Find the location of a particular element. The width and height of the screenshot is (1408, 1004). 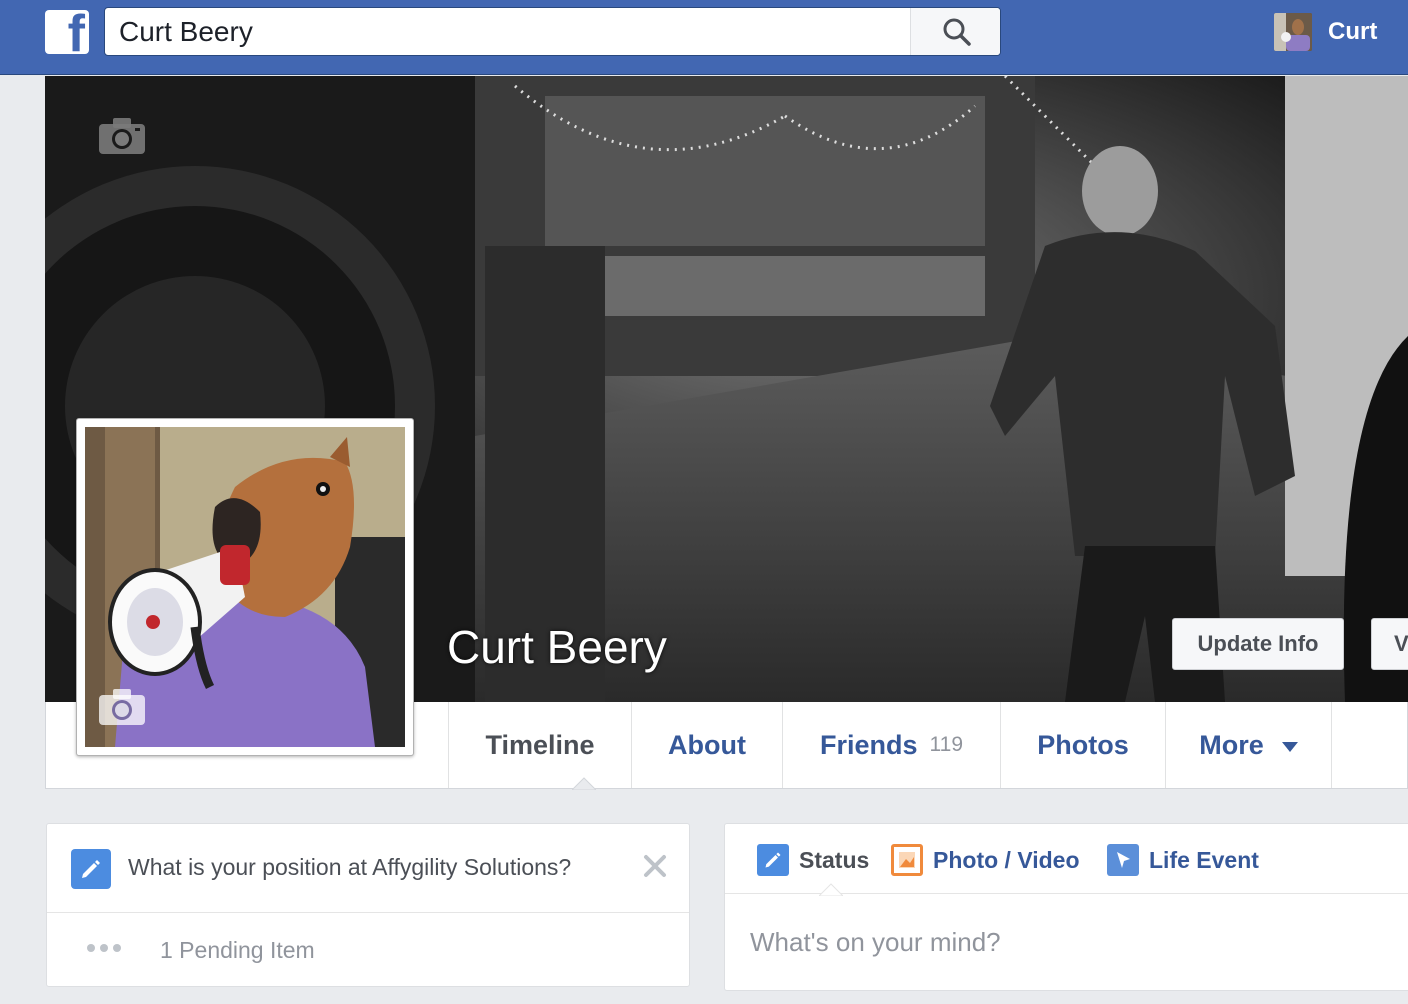

profile-picture is located at coordinates (245, 587).